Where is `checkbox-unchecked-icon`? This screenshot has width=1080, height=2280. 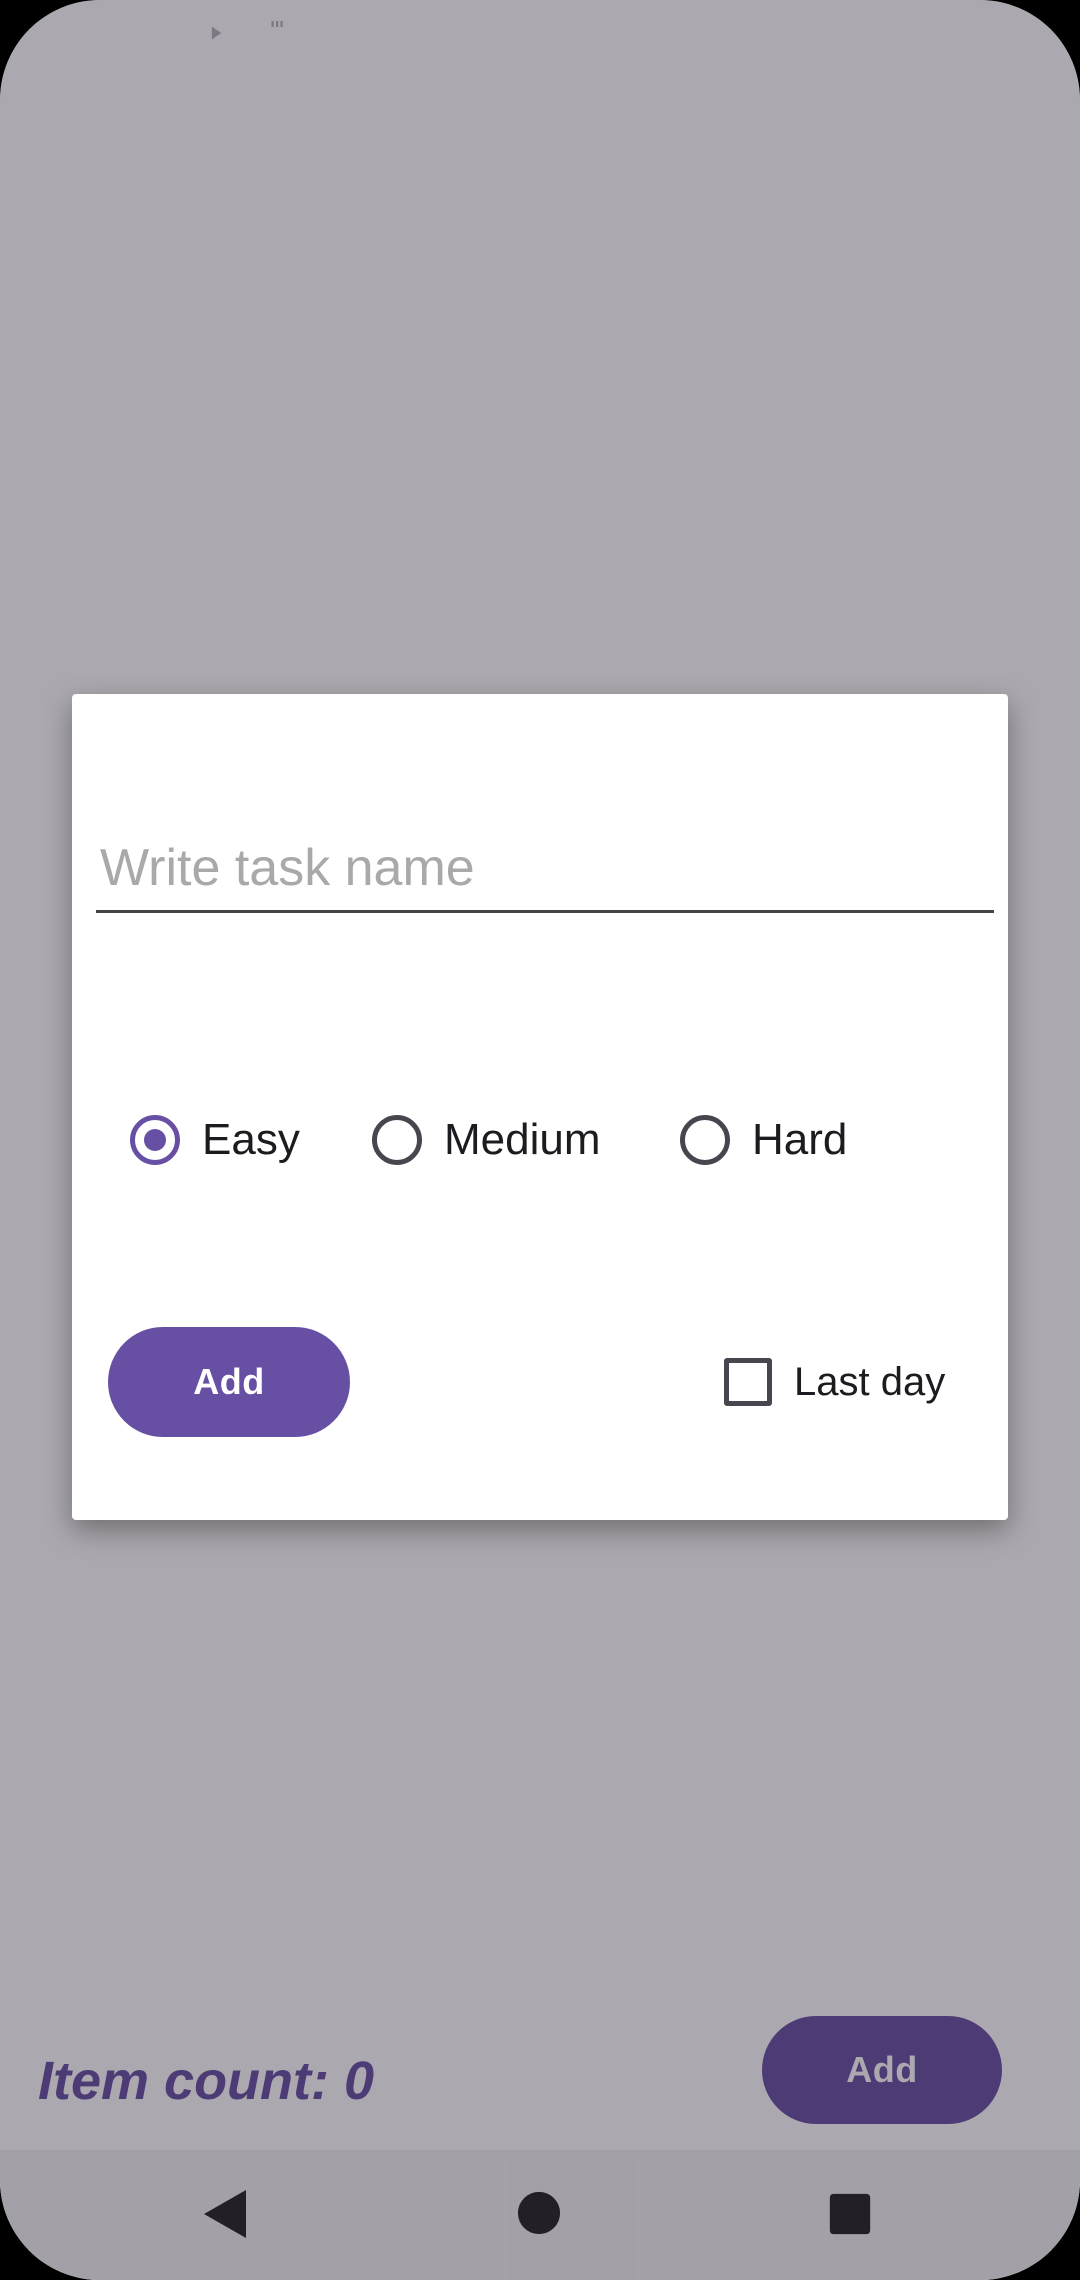
checkbox-unchecked-icon is located at coordinates (748, 1382).